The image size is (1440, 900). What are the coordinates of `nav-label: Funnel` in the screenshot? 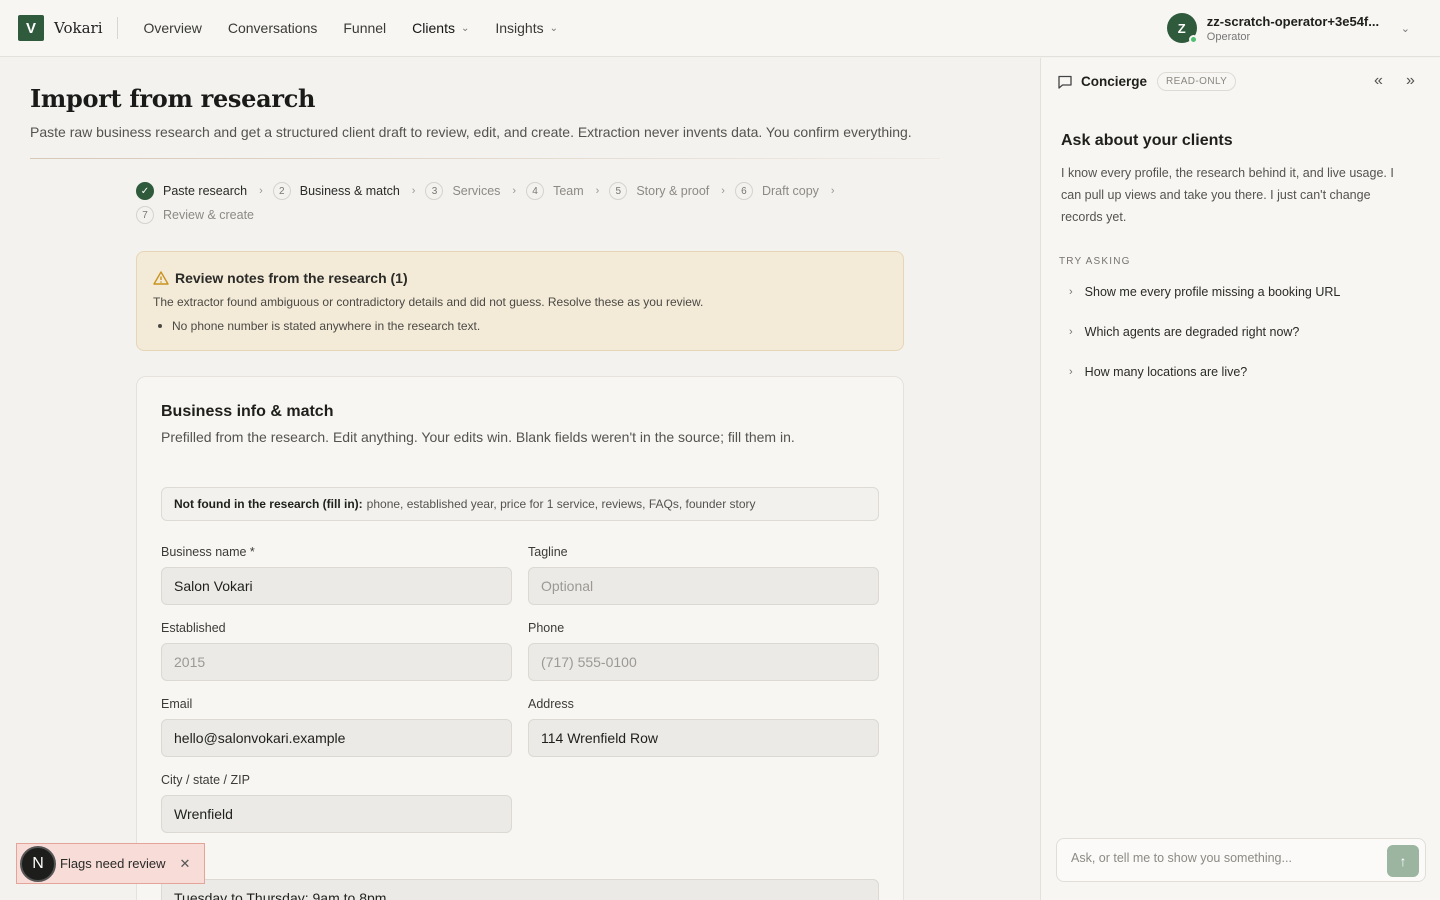 It's located at (365, 28).